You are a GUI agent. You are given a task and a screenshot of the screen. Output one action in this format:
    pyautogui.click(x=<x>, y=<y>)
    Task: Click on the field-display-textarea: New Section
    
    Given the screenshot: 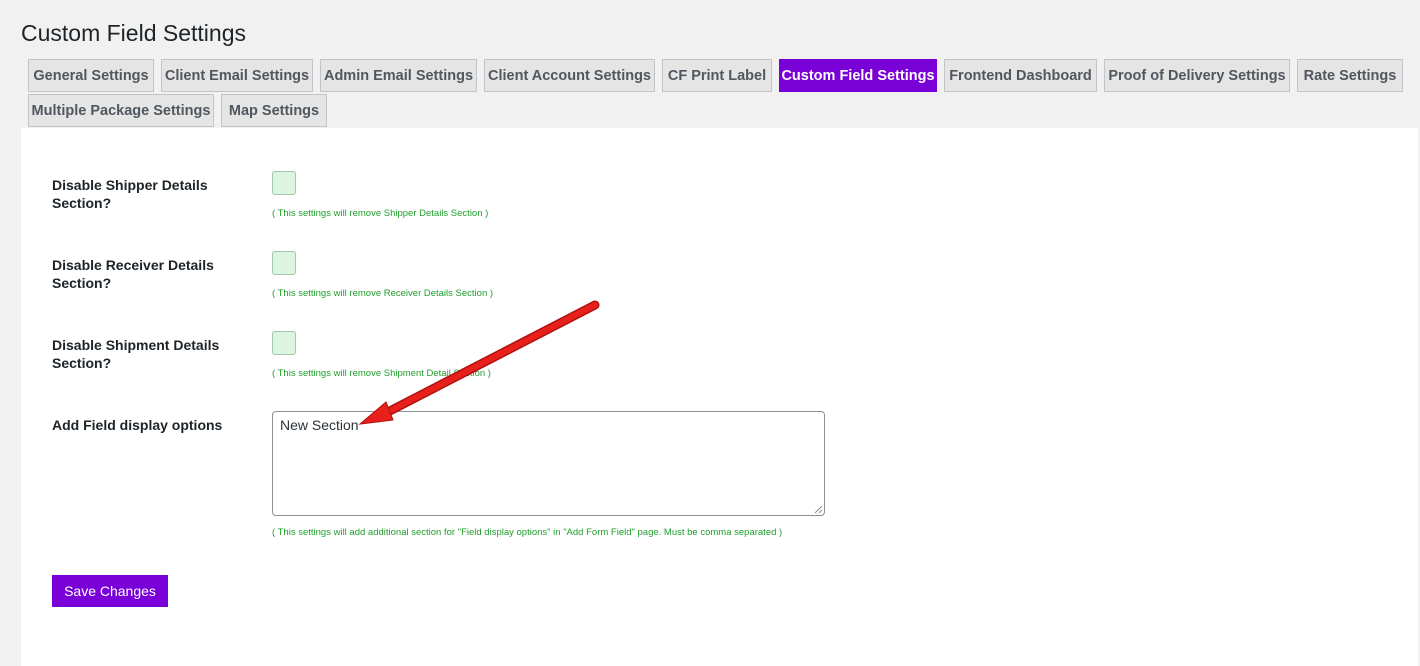 What is the action you would take?
    pyautogui.click(x=548, y=463)
    